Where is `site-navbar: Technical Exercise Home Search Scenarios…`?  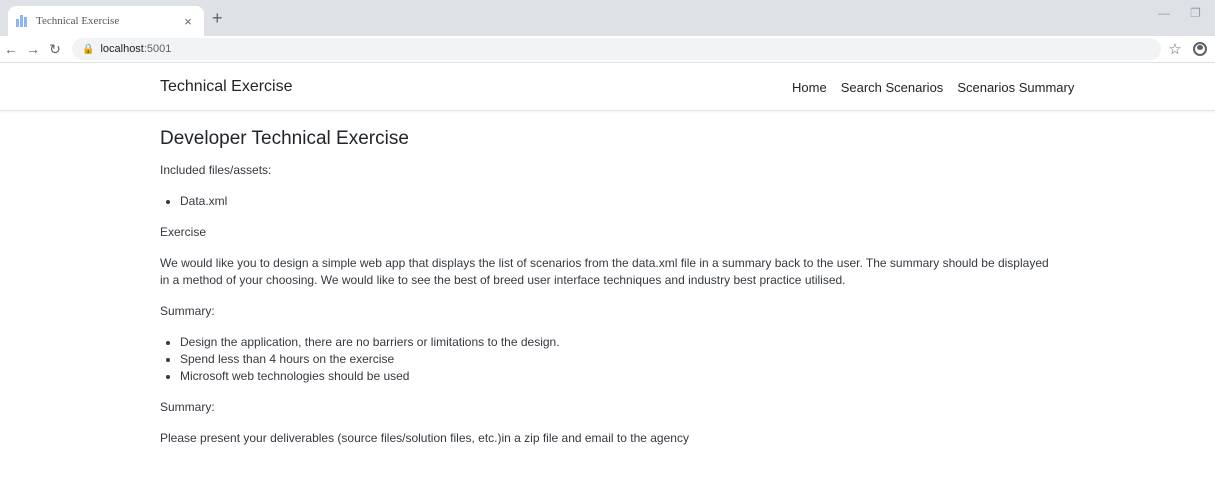 site-navbar: Technical Exercise Home Search Scenarios… is located at coordinates (607, 87).